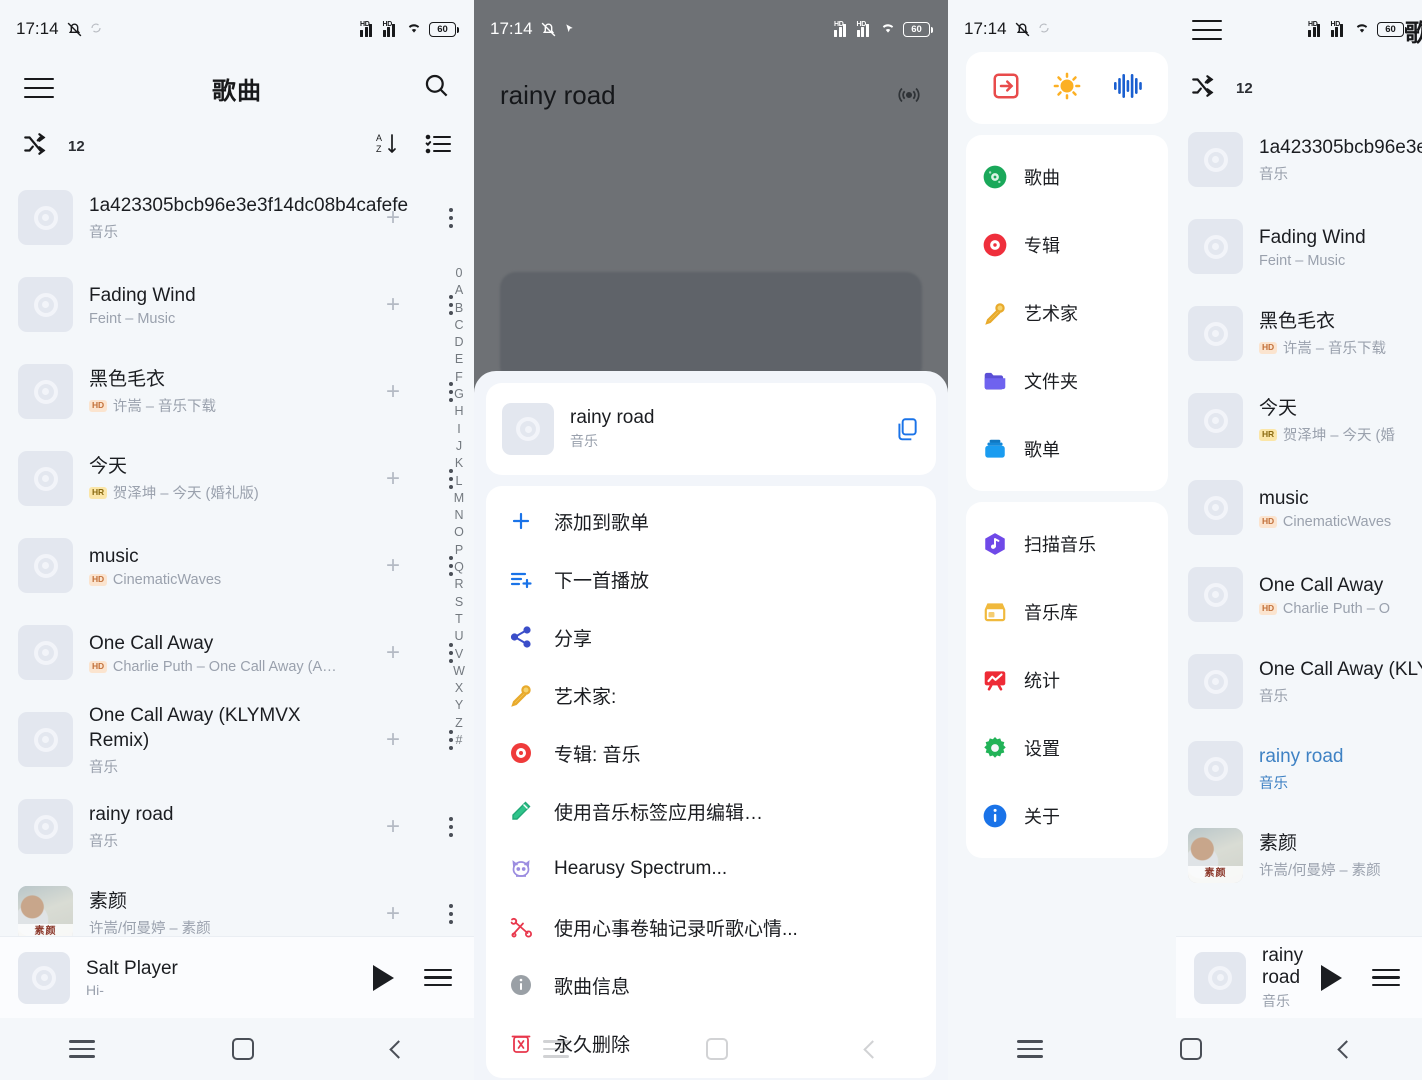 The width and height of the screenshot is (1422, 1080). I want to click on song-list-item: music HD CinematicWaves +, so click(237, 565).